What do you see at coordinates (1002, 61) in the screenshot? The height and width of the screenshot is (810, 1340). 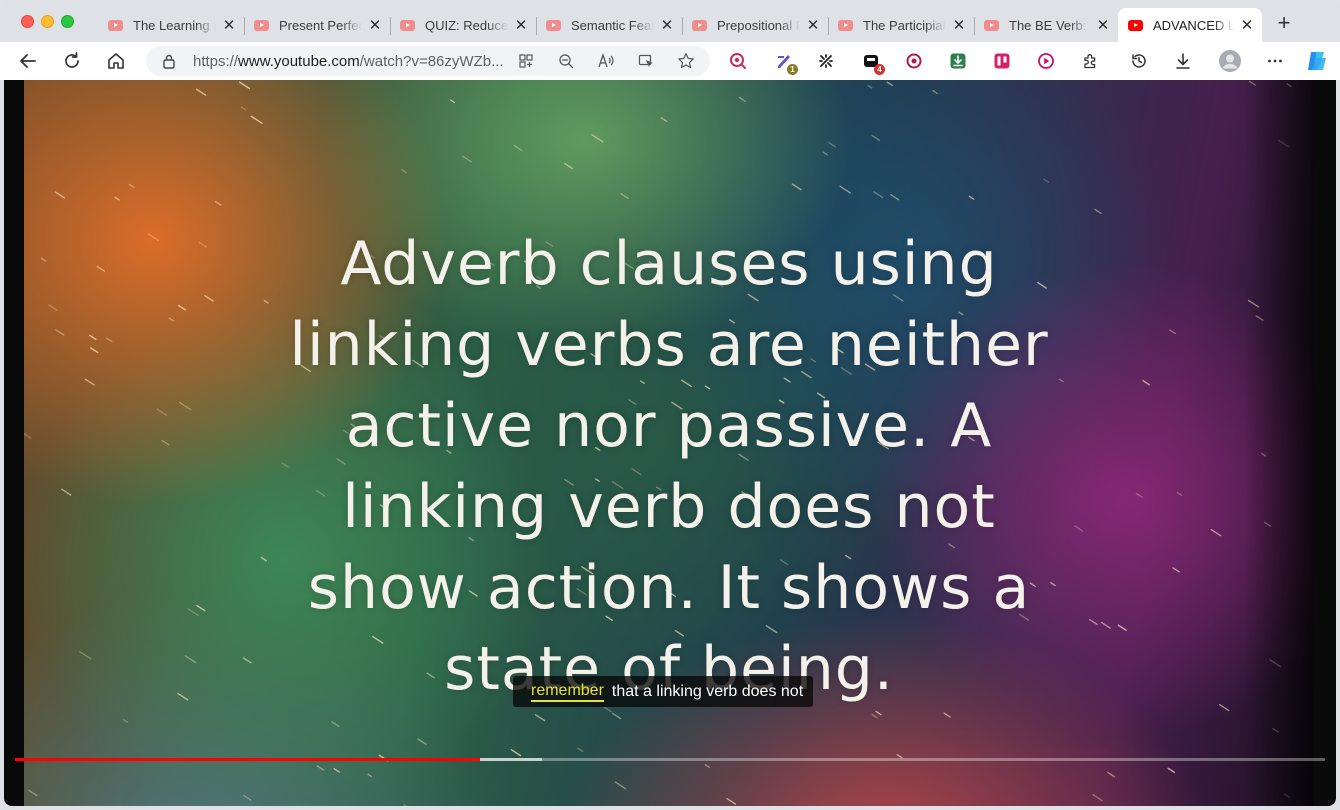 I see `extension-board-icon` at bounding box center [1002, 61].